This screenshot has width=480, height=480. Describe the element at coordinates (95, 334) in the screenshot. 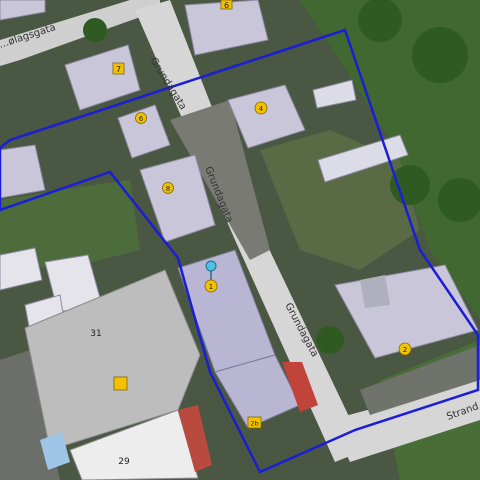

I see `building-label-31: 31` at that location.